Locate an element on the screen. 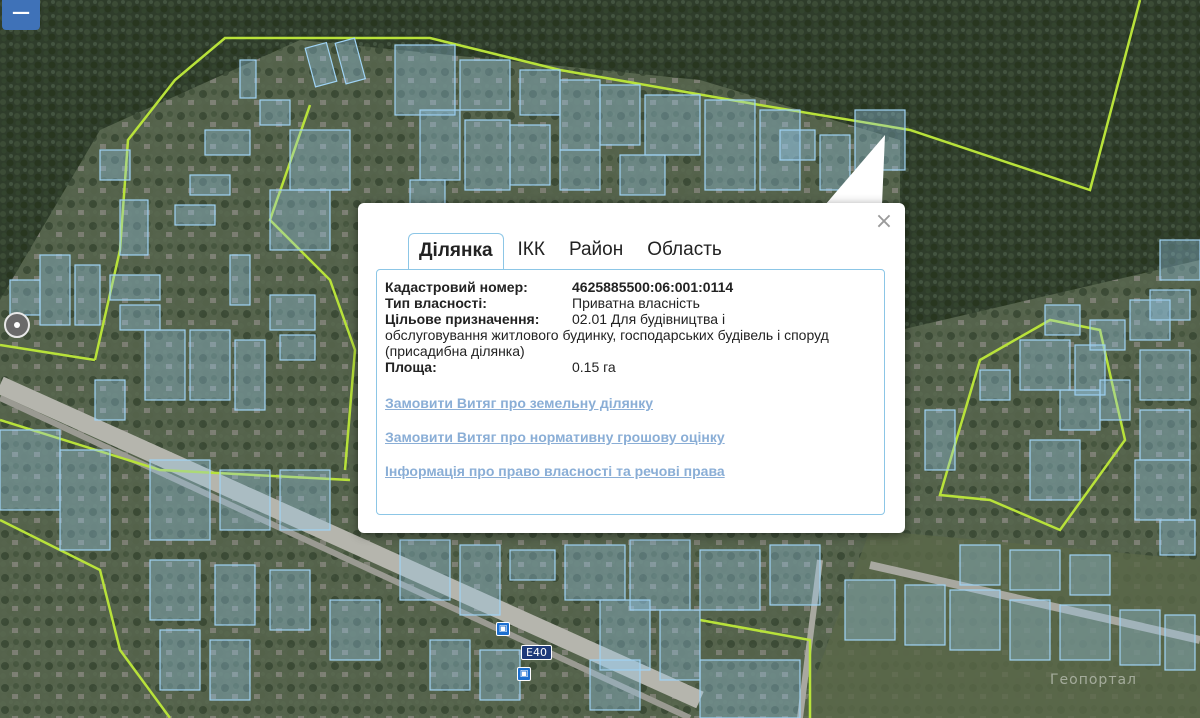 The width and height of the screenshot is (1200, 718). road-label: Е40 is located at coordinates (536, 652).